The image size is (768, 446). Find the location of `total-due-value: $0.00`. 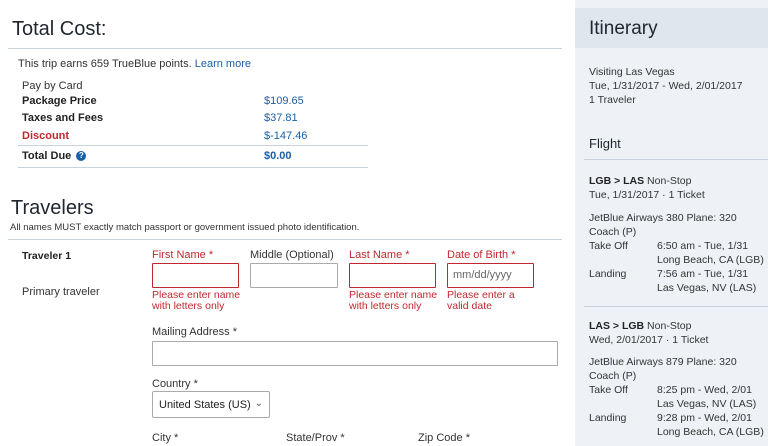

total-due-value: $0.00 is located at coordinates (278, 156).